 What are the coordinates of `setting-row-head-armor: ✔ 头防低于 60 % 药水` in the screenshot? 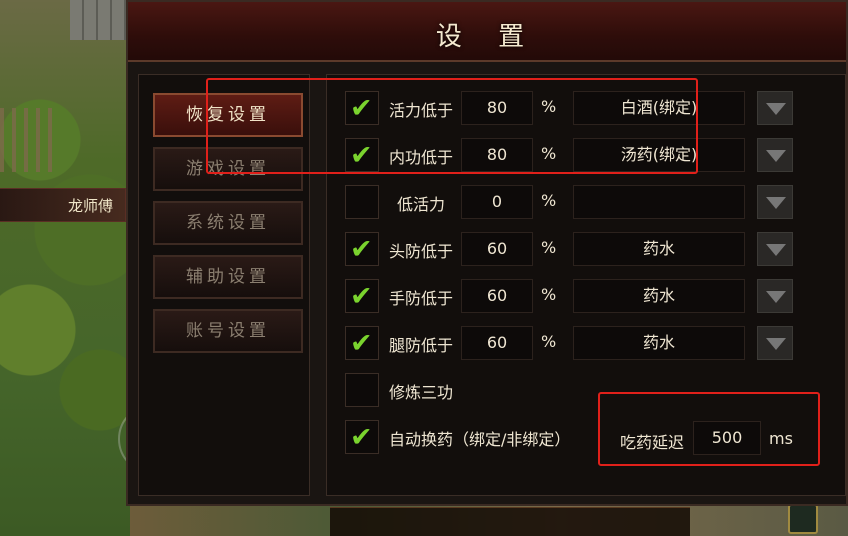 It's located at (586, 248).